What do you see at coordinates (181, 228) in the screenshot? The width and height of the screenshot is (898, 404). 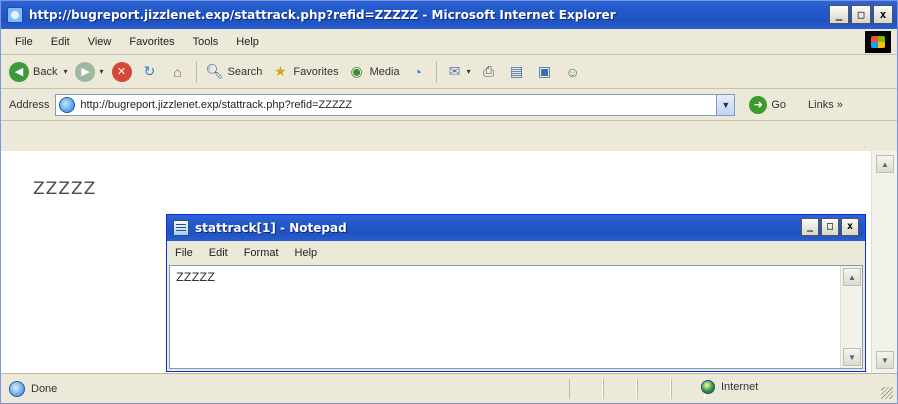 I see `notepad-icon` at bounding box center [181, 228].